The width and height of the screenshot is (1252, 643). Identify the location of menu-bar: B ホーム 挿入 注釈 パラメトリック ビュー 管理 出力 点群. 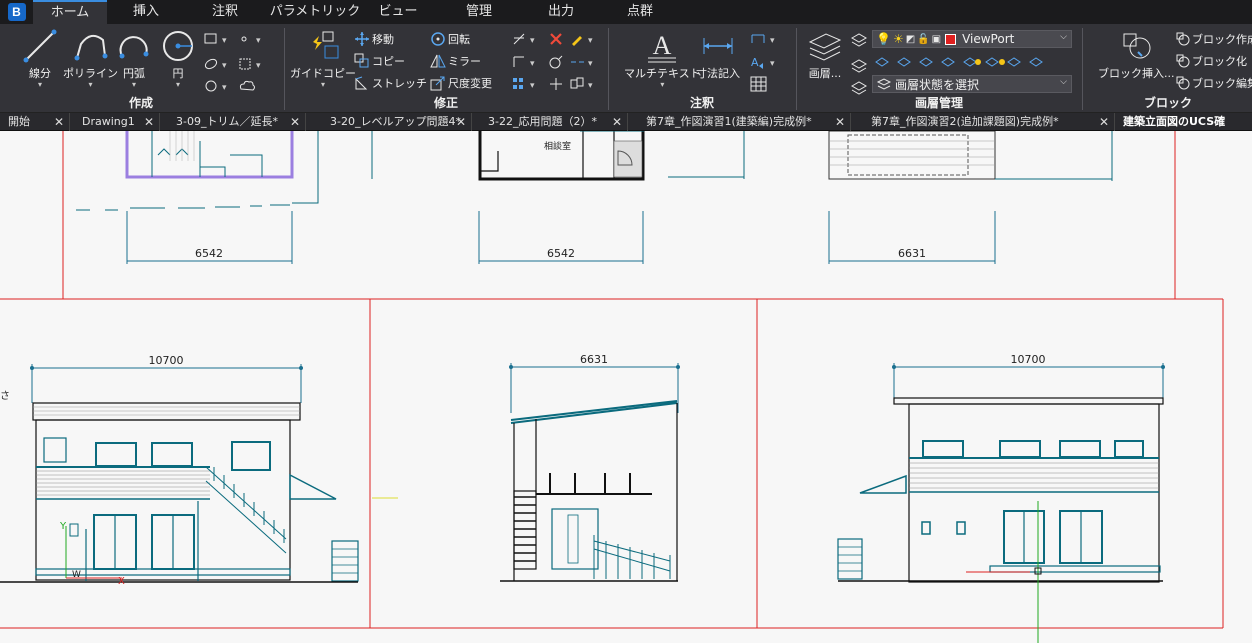
(626, 12).